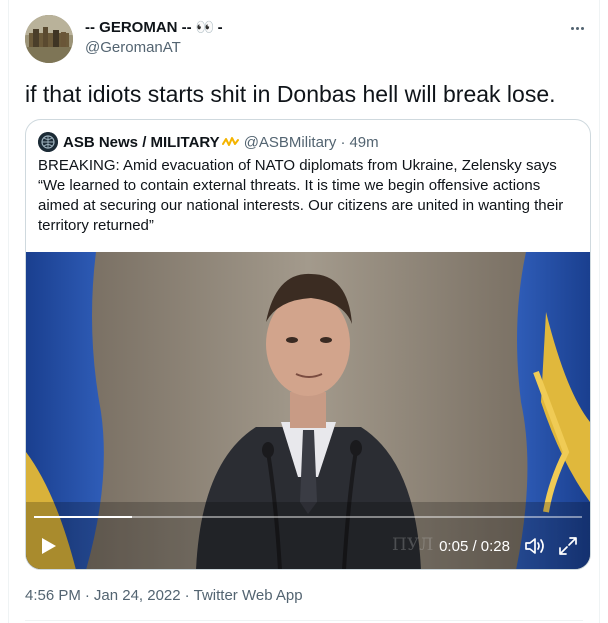 The image size is (608, 623). I want to click on tweet-time: 4:56 PM, so click(53, 595).